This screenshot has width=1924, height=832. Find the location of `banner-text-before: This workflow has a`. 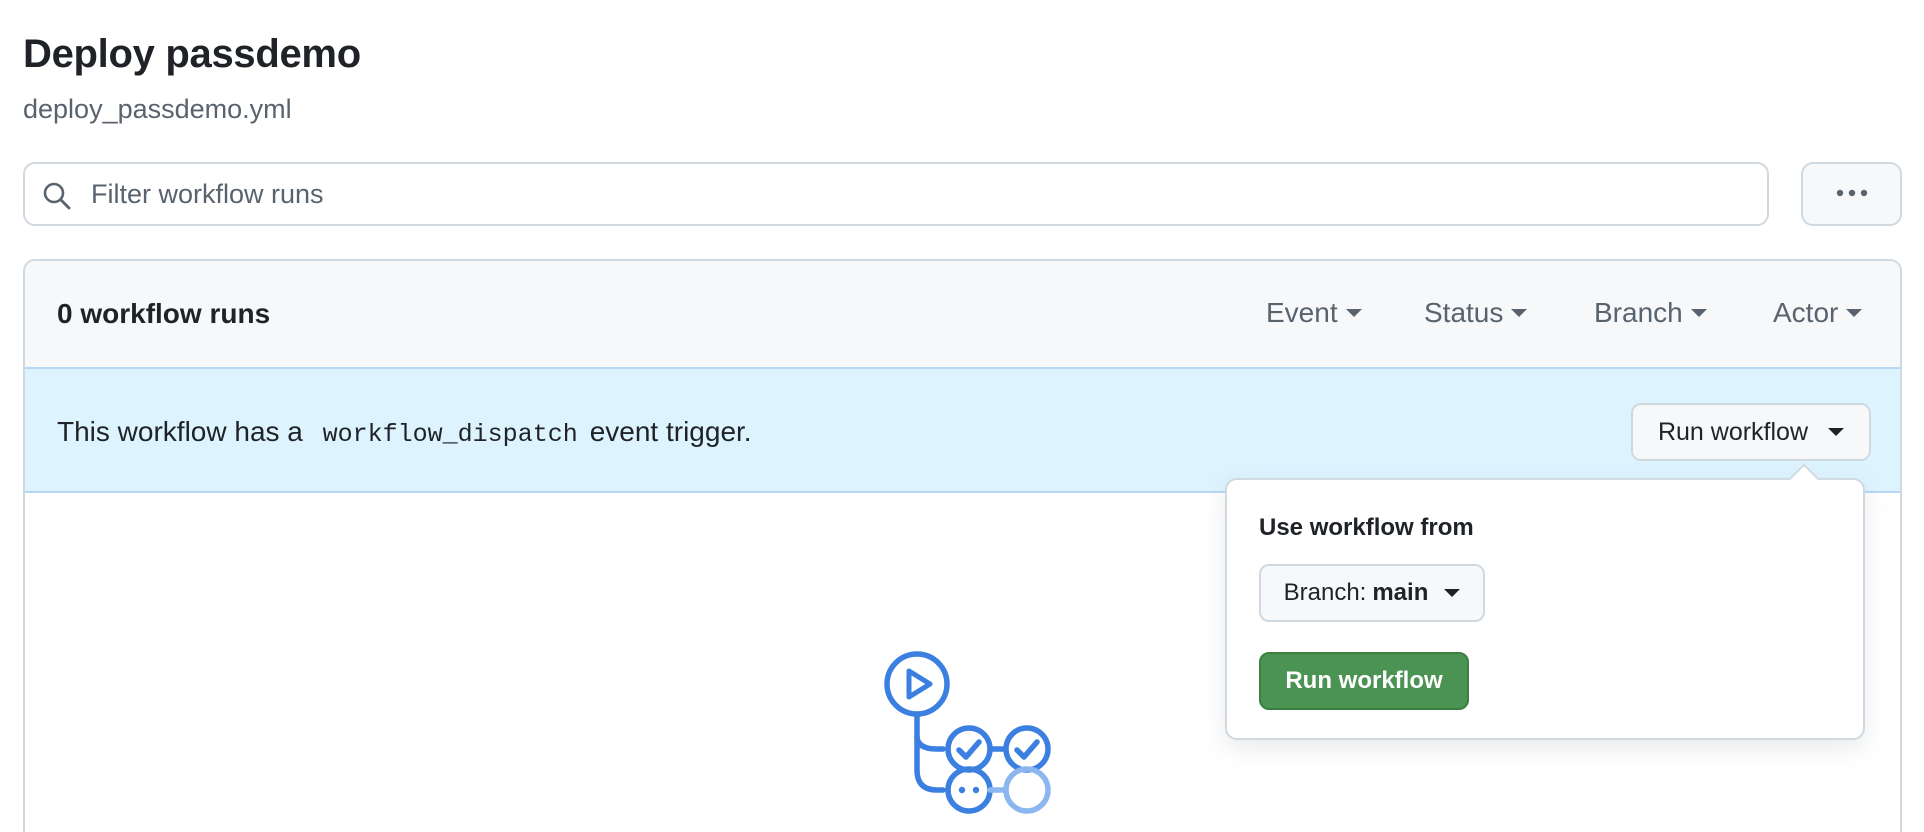

banner-text-before: This workflow has a is located at coordinates (180, 431).